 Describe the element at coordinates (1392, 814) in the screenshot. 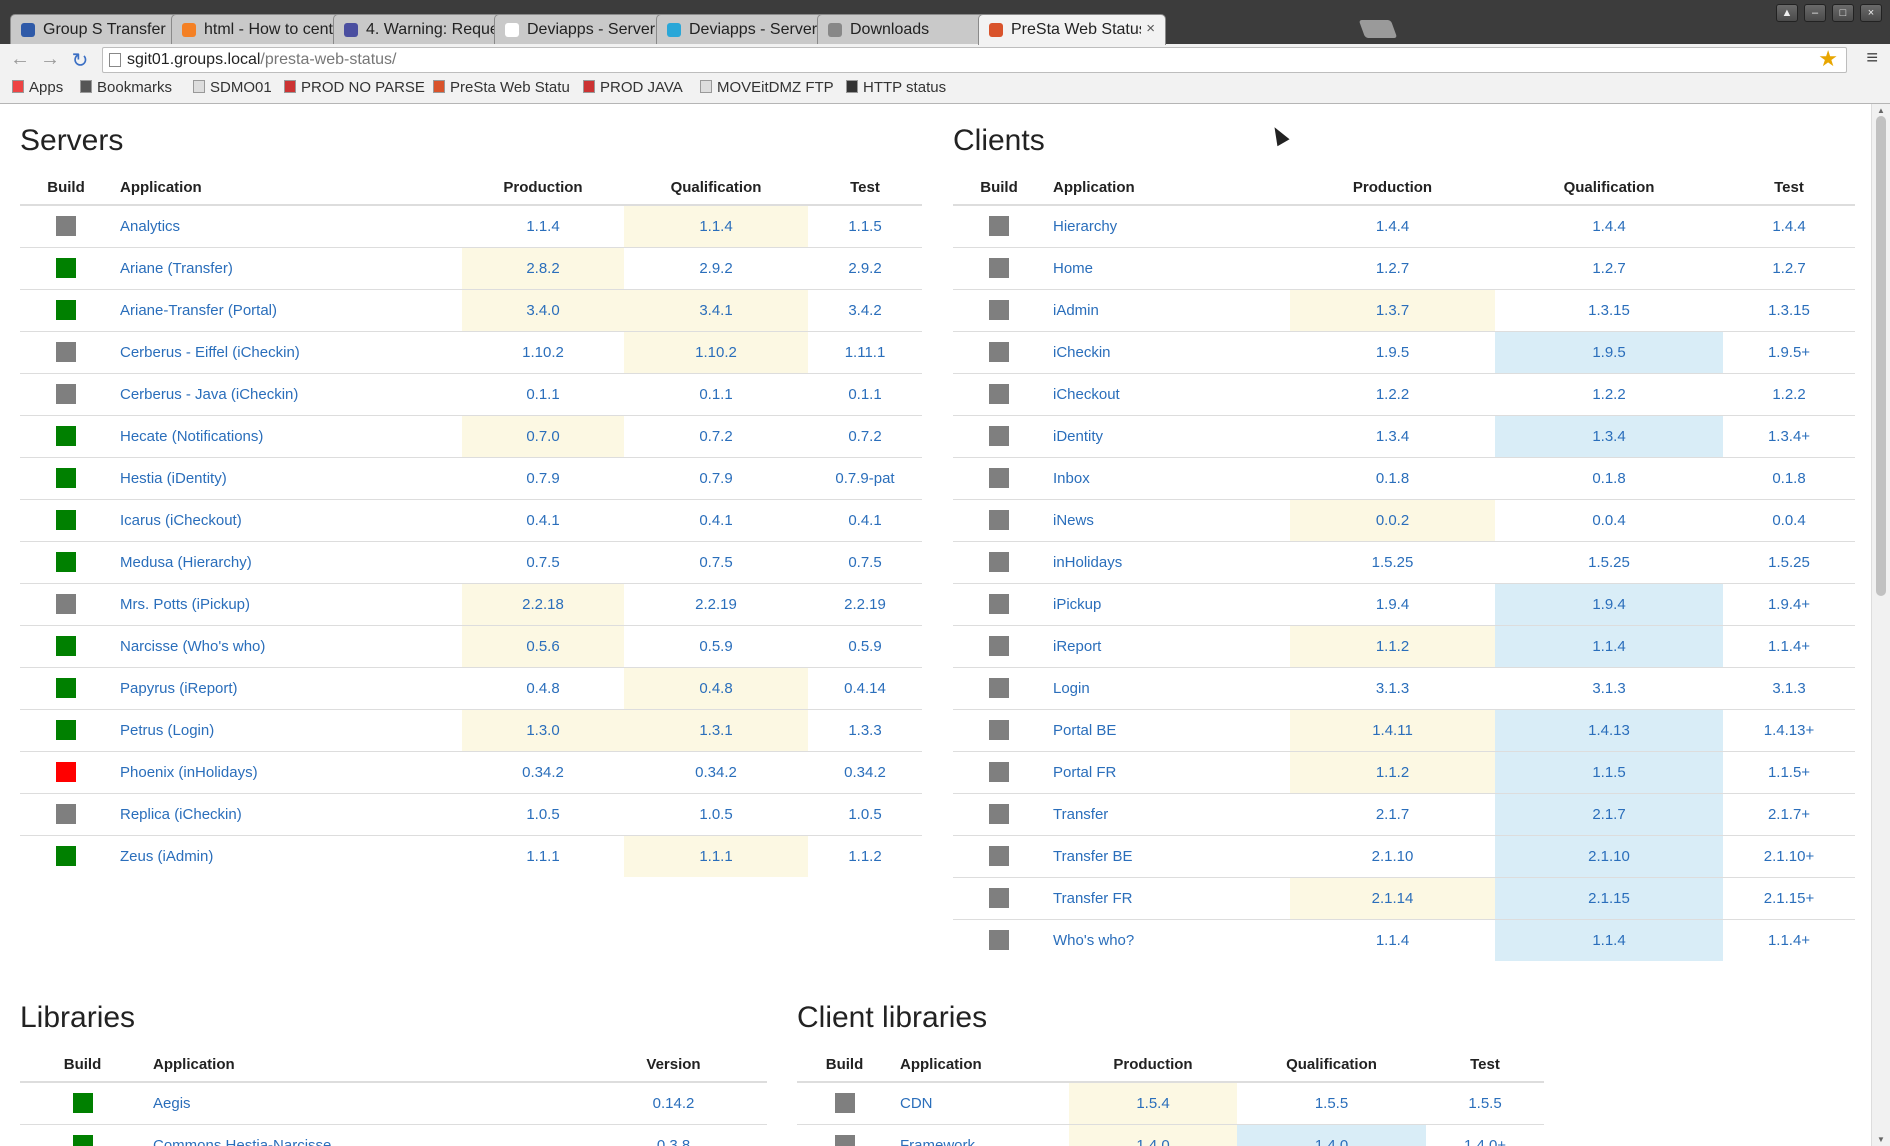

I see `production-version-link: 2.1.7` at that location.